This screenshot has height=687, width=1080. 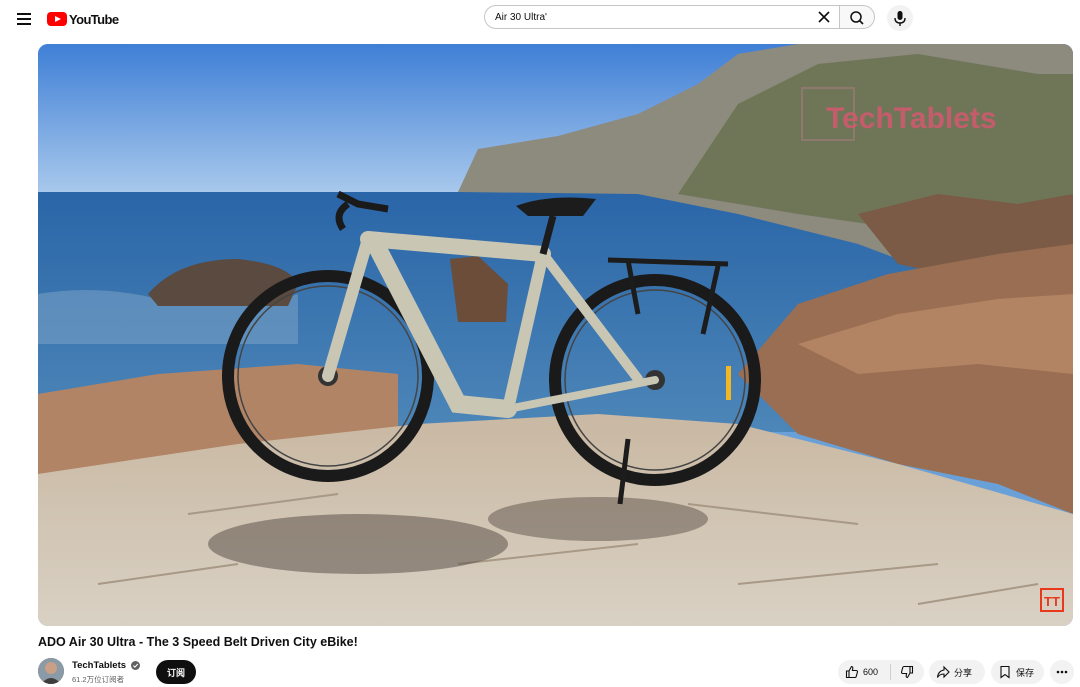 I want to click on youtube-play-icon, so click(x=57, y=19).